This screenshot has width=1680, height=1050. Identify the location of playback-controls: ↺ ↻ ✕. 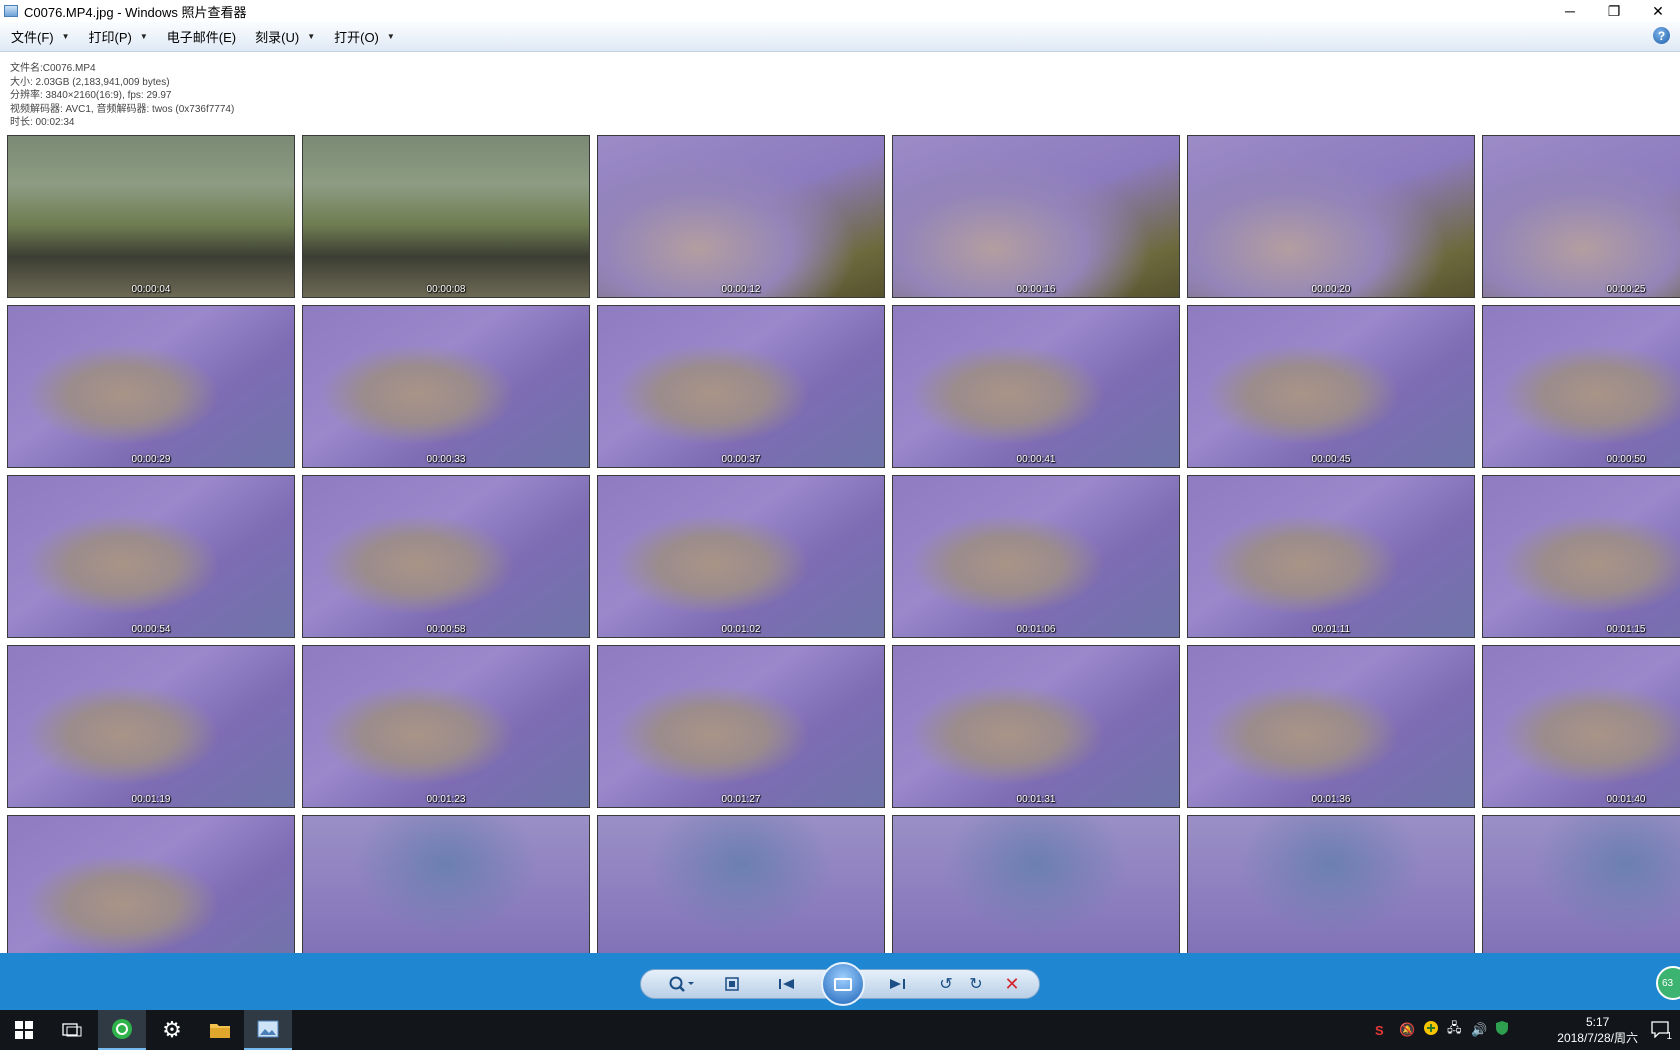
(840, 984).